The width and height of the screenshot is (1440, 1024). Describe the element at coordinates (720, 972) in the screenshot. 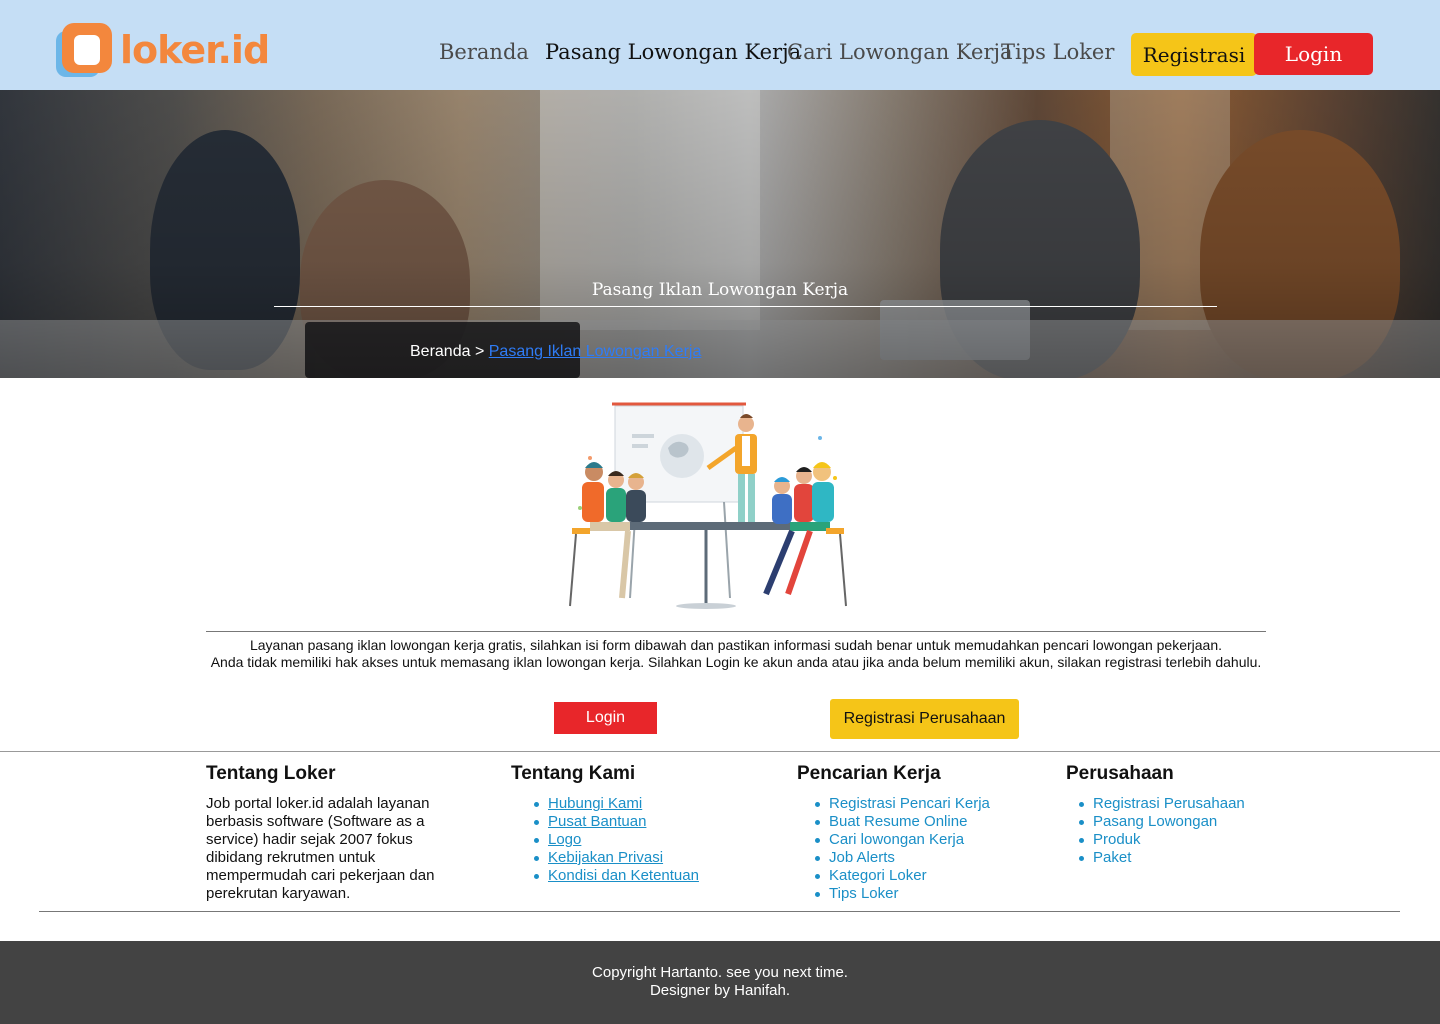

I see `copyright-text: Copyright Hartanto. see you next time.` at that location.